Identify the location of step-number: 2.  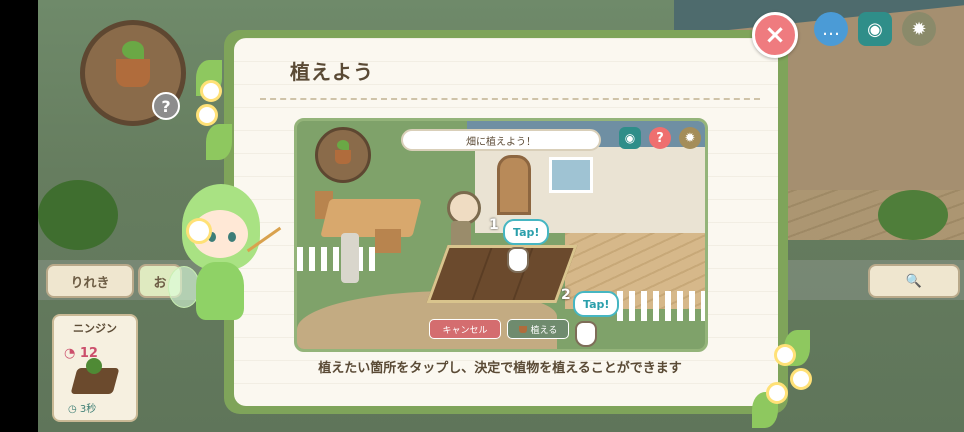
(566, 295).